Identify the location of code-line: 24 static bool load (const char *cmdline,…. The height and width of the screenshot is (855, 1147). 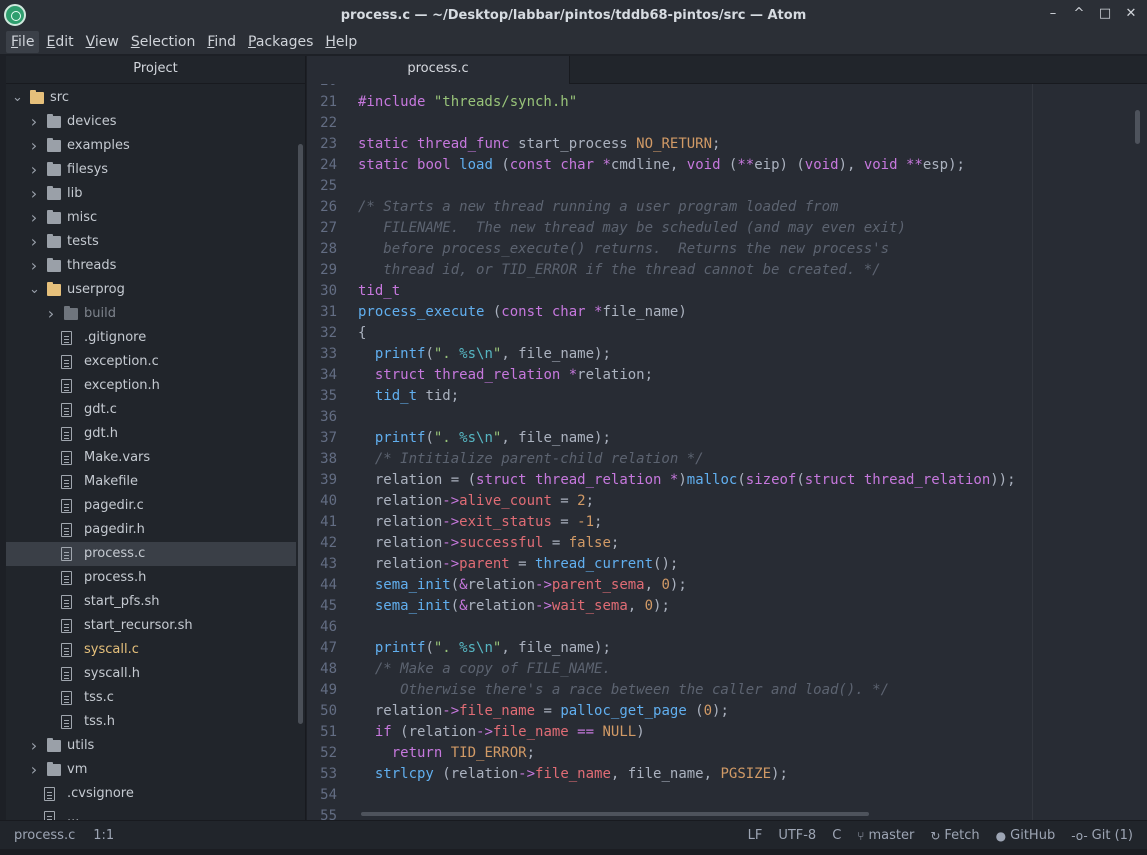
(727, 165).